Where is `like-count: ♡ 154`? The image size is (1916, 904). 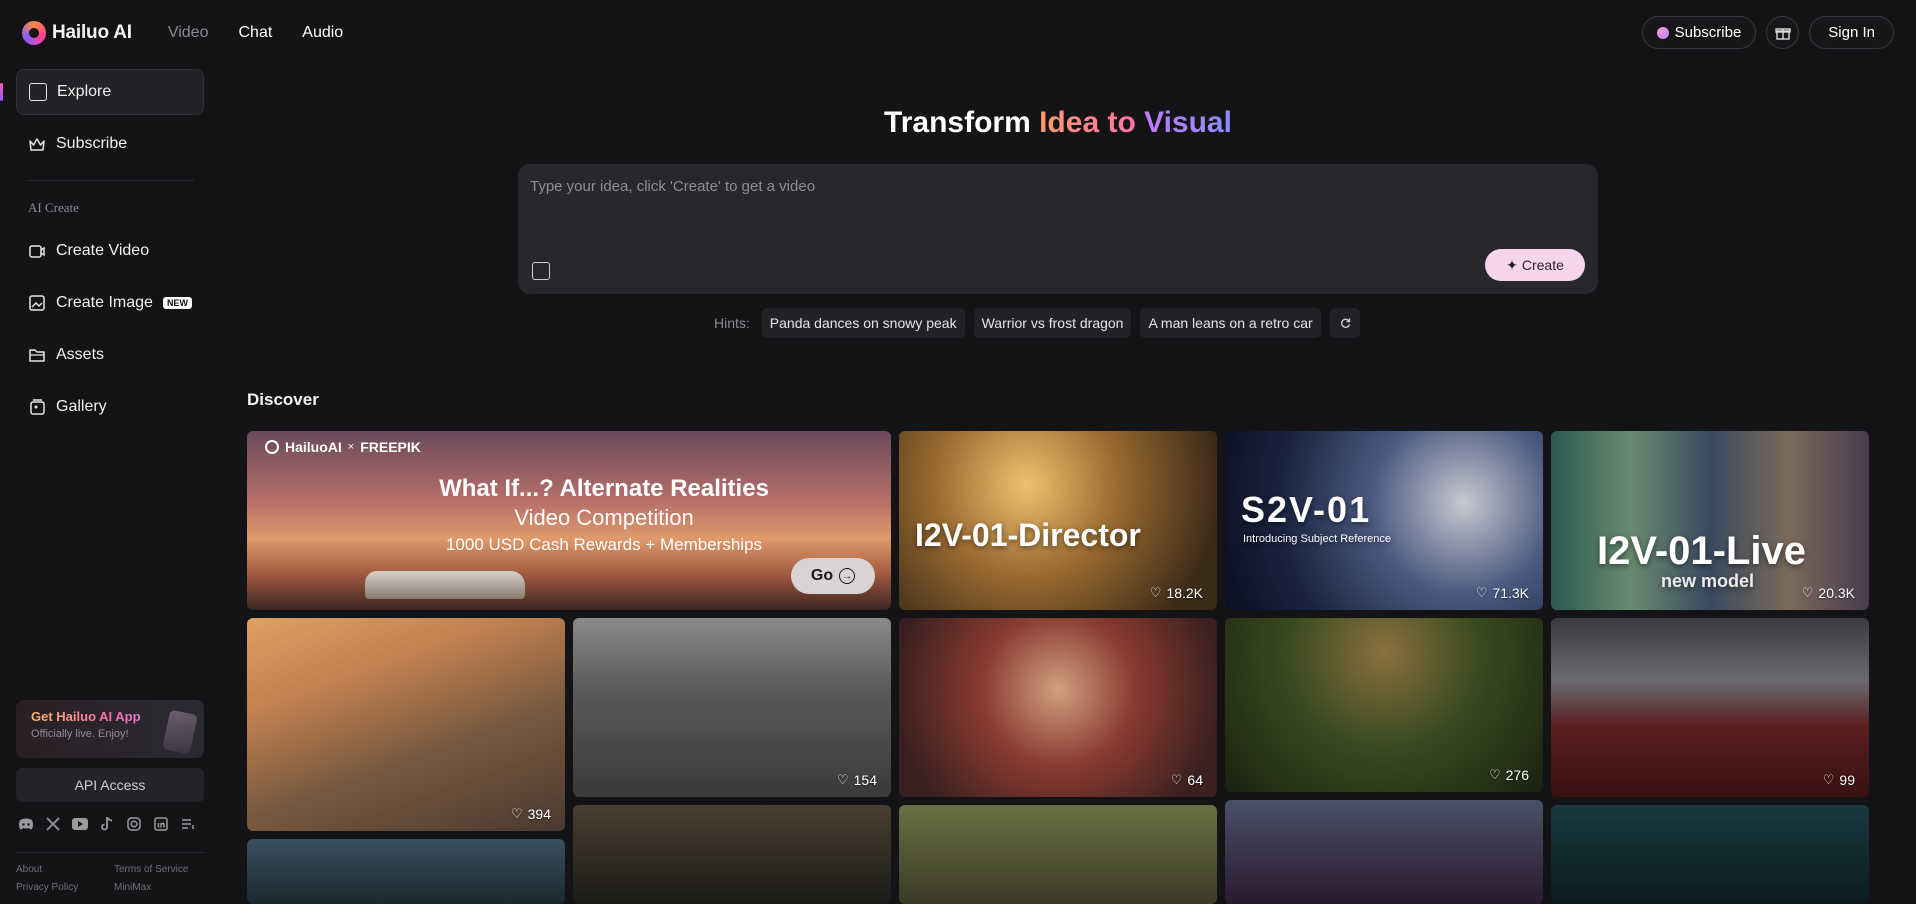
like-count: ♡ 154 is located at coordinates (857, 780).